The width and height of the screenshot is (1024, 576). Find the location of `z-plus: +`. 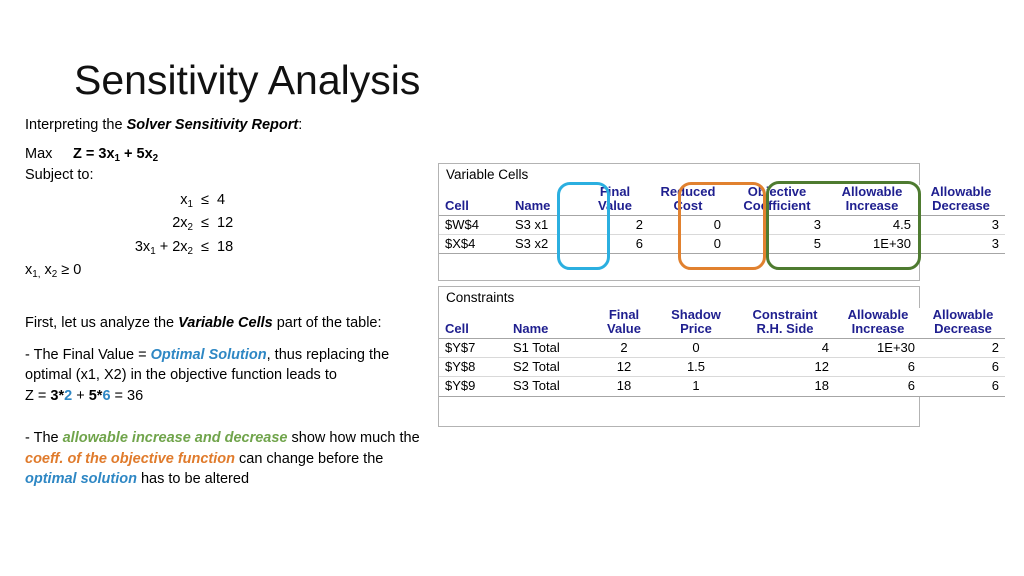

z-plus: + is located at coordinates (80, 395).